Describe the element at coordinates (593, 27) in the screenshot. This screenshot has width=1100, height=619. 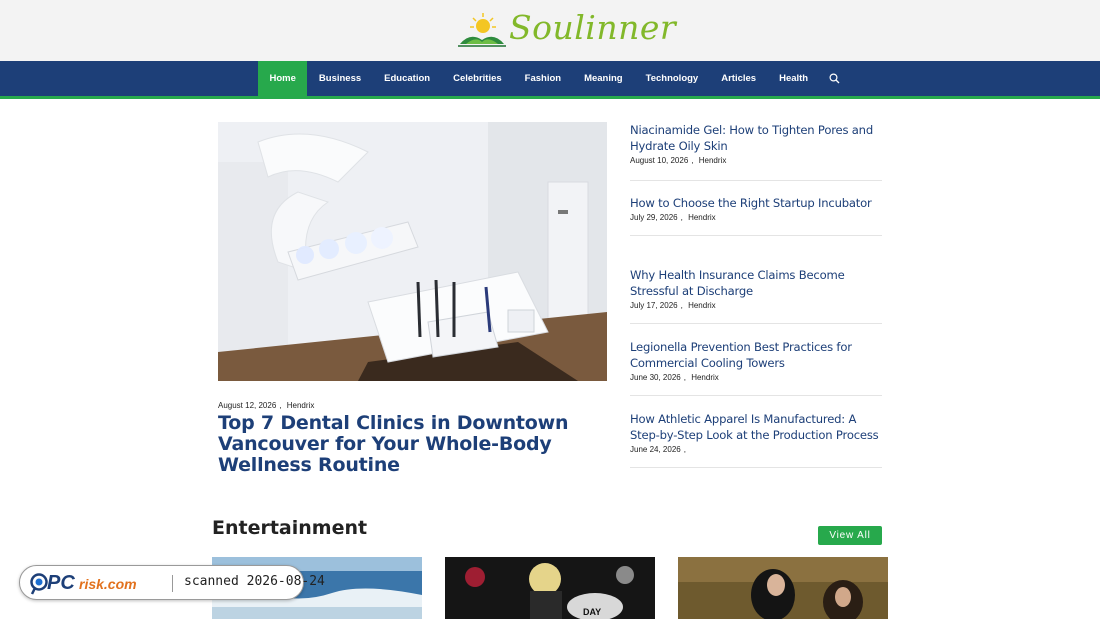
I see `logo-text: Soulinner` at that location.